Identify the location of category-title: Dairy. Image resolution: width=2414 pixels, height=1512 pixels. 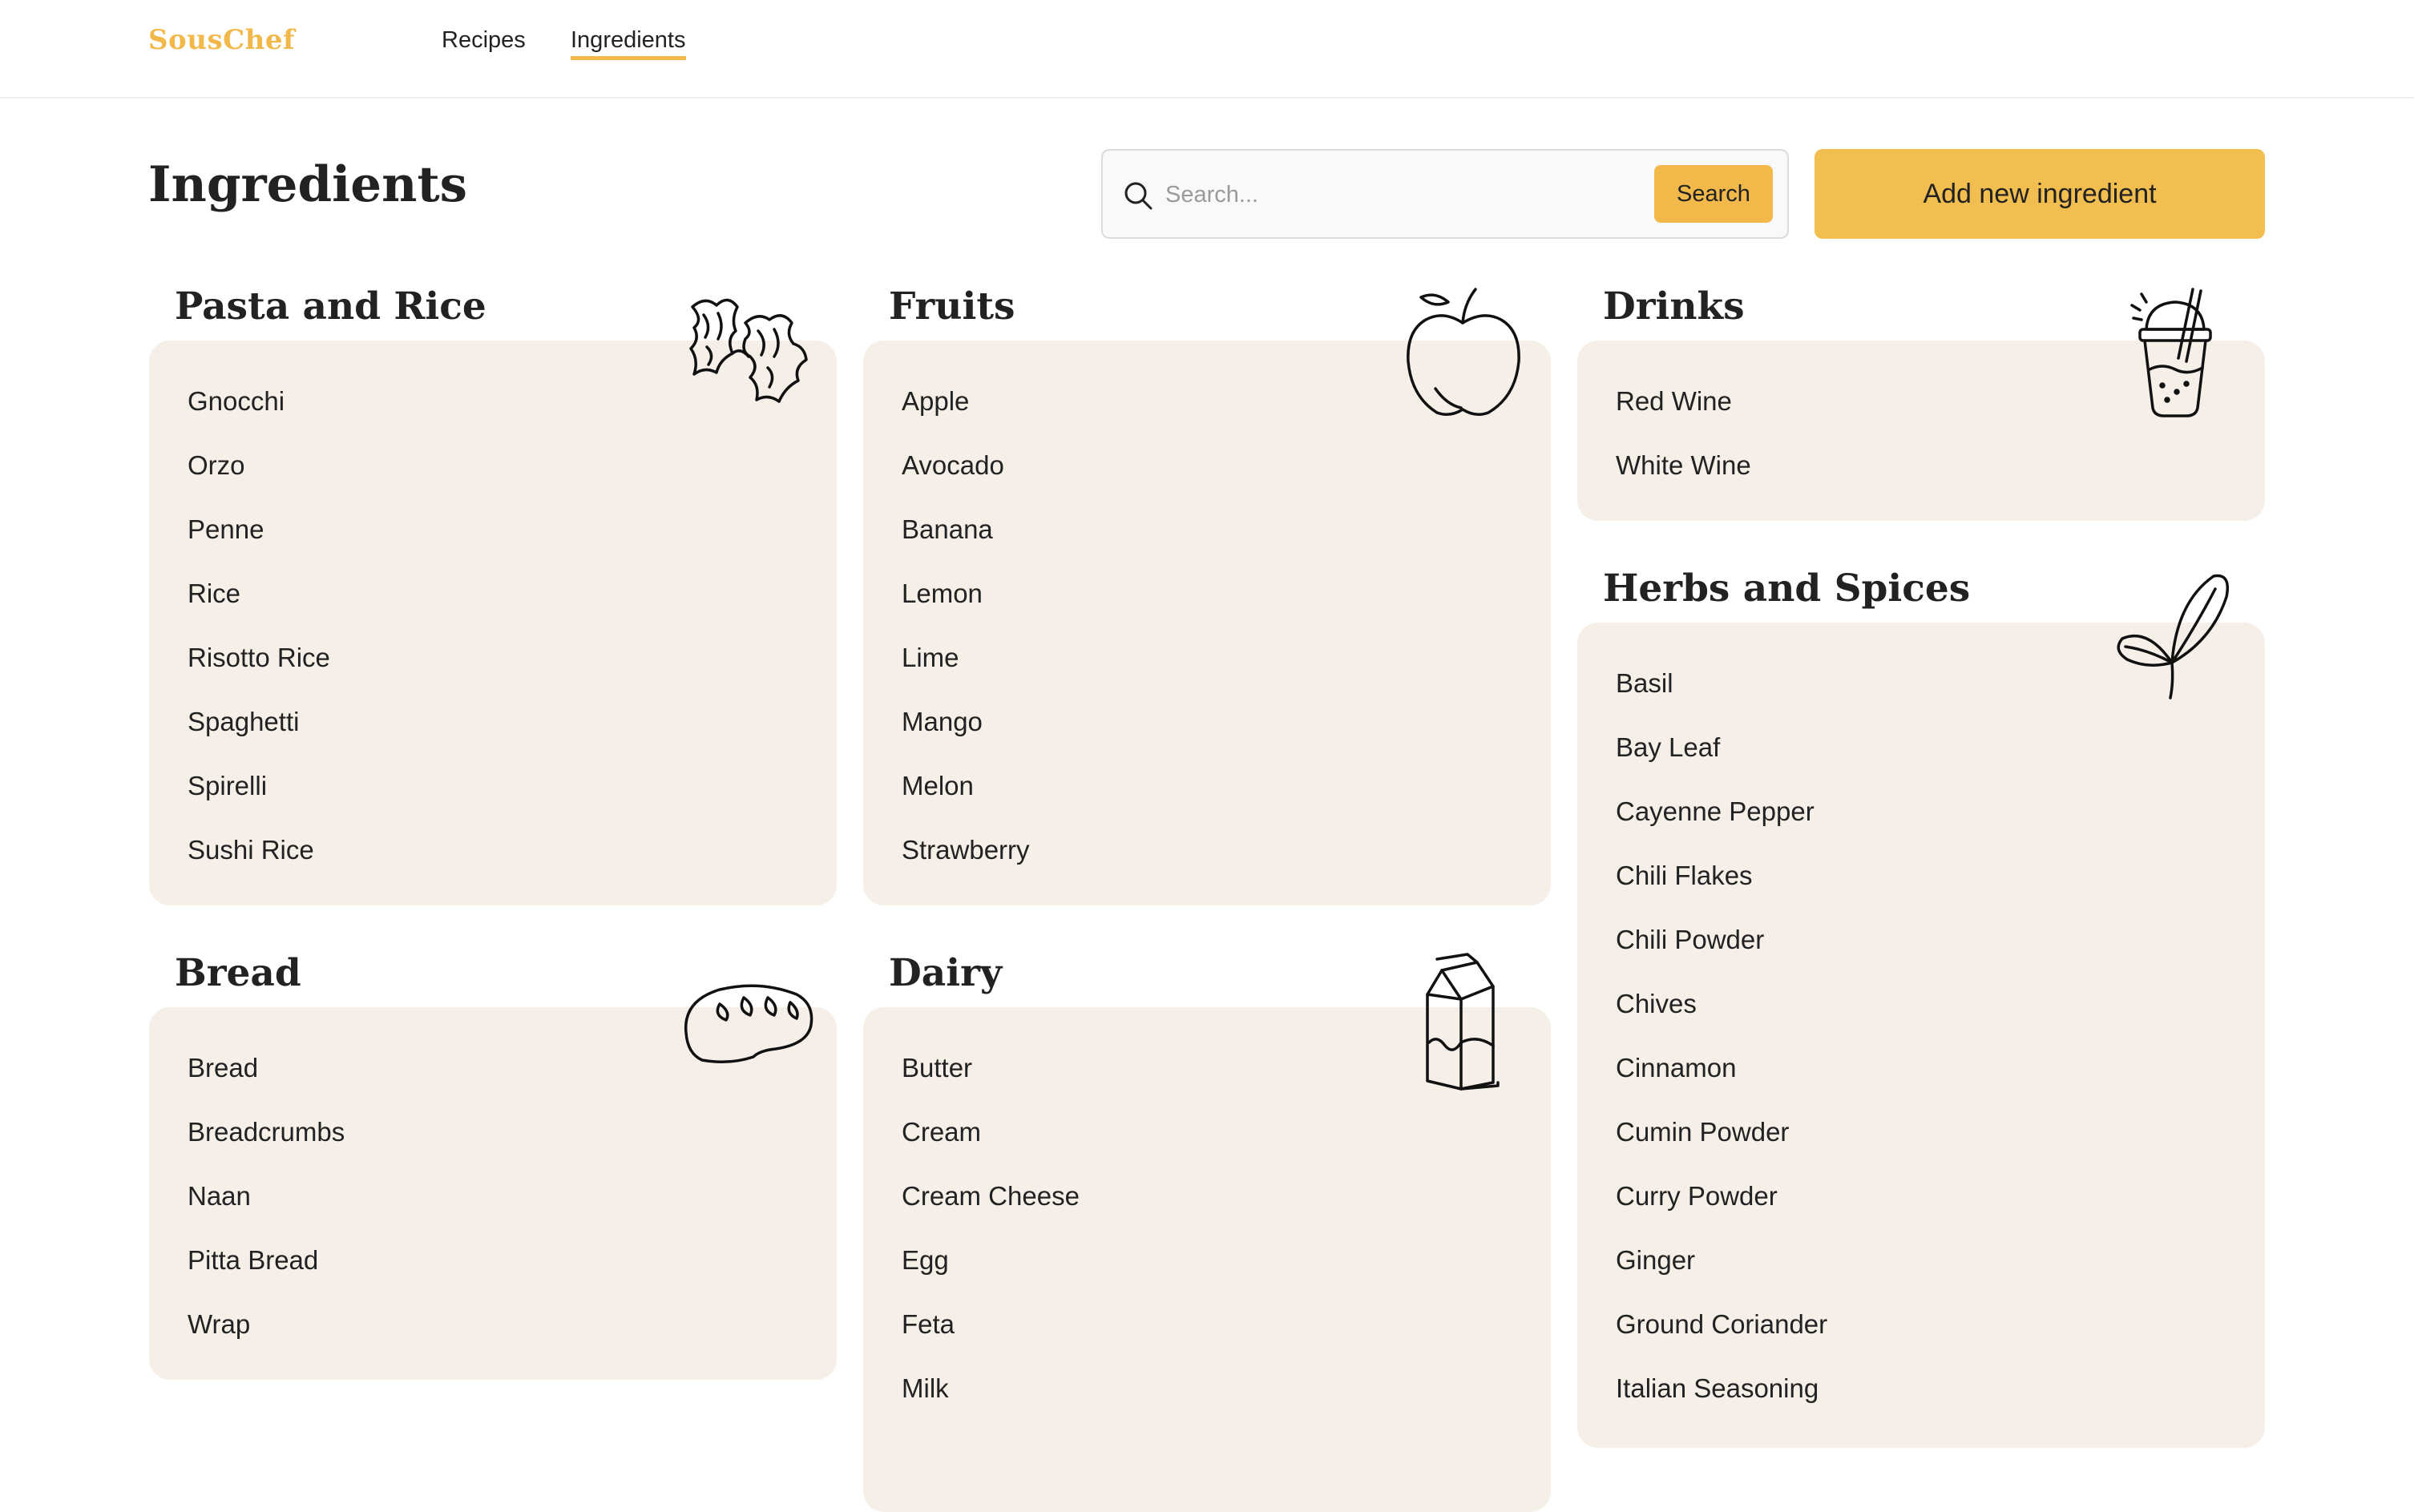
(946, 973).